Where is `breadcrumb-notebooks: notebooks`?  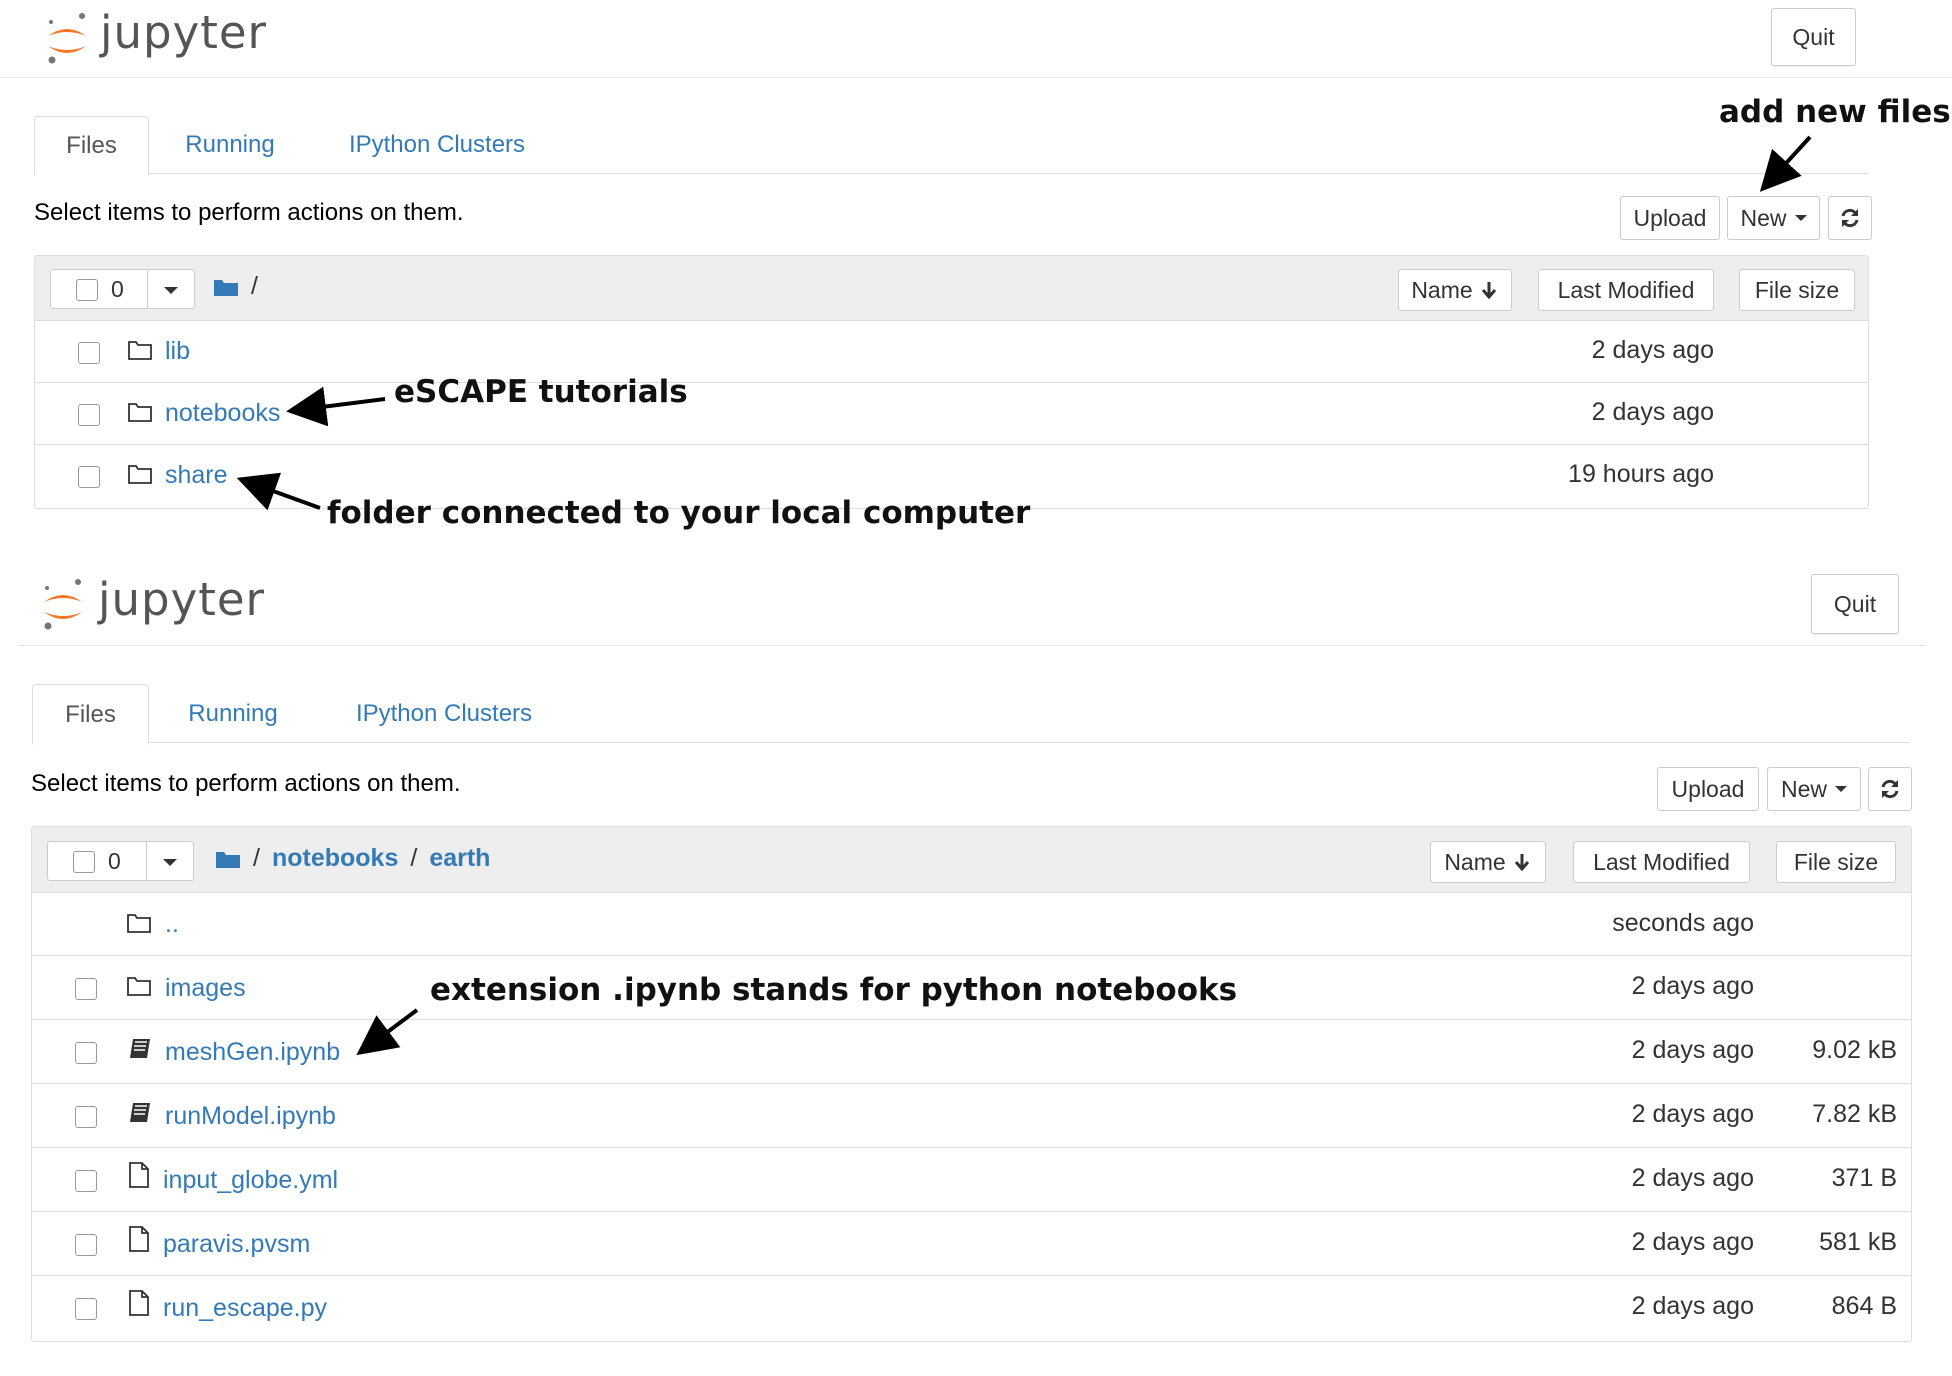
breadcrumb-notebooks: notebooks is located at coordinates (335, 858).